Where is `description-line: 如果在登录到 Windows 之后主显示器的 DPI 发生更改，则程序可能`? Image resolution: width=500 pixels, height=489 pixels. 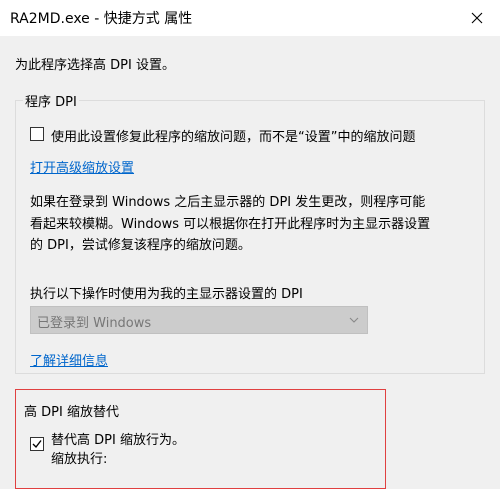 description-line: 如果在登录到 Windows 之后主显示器的 DPI 发生更改，则程序可能 is located at coordinates (228, 202).